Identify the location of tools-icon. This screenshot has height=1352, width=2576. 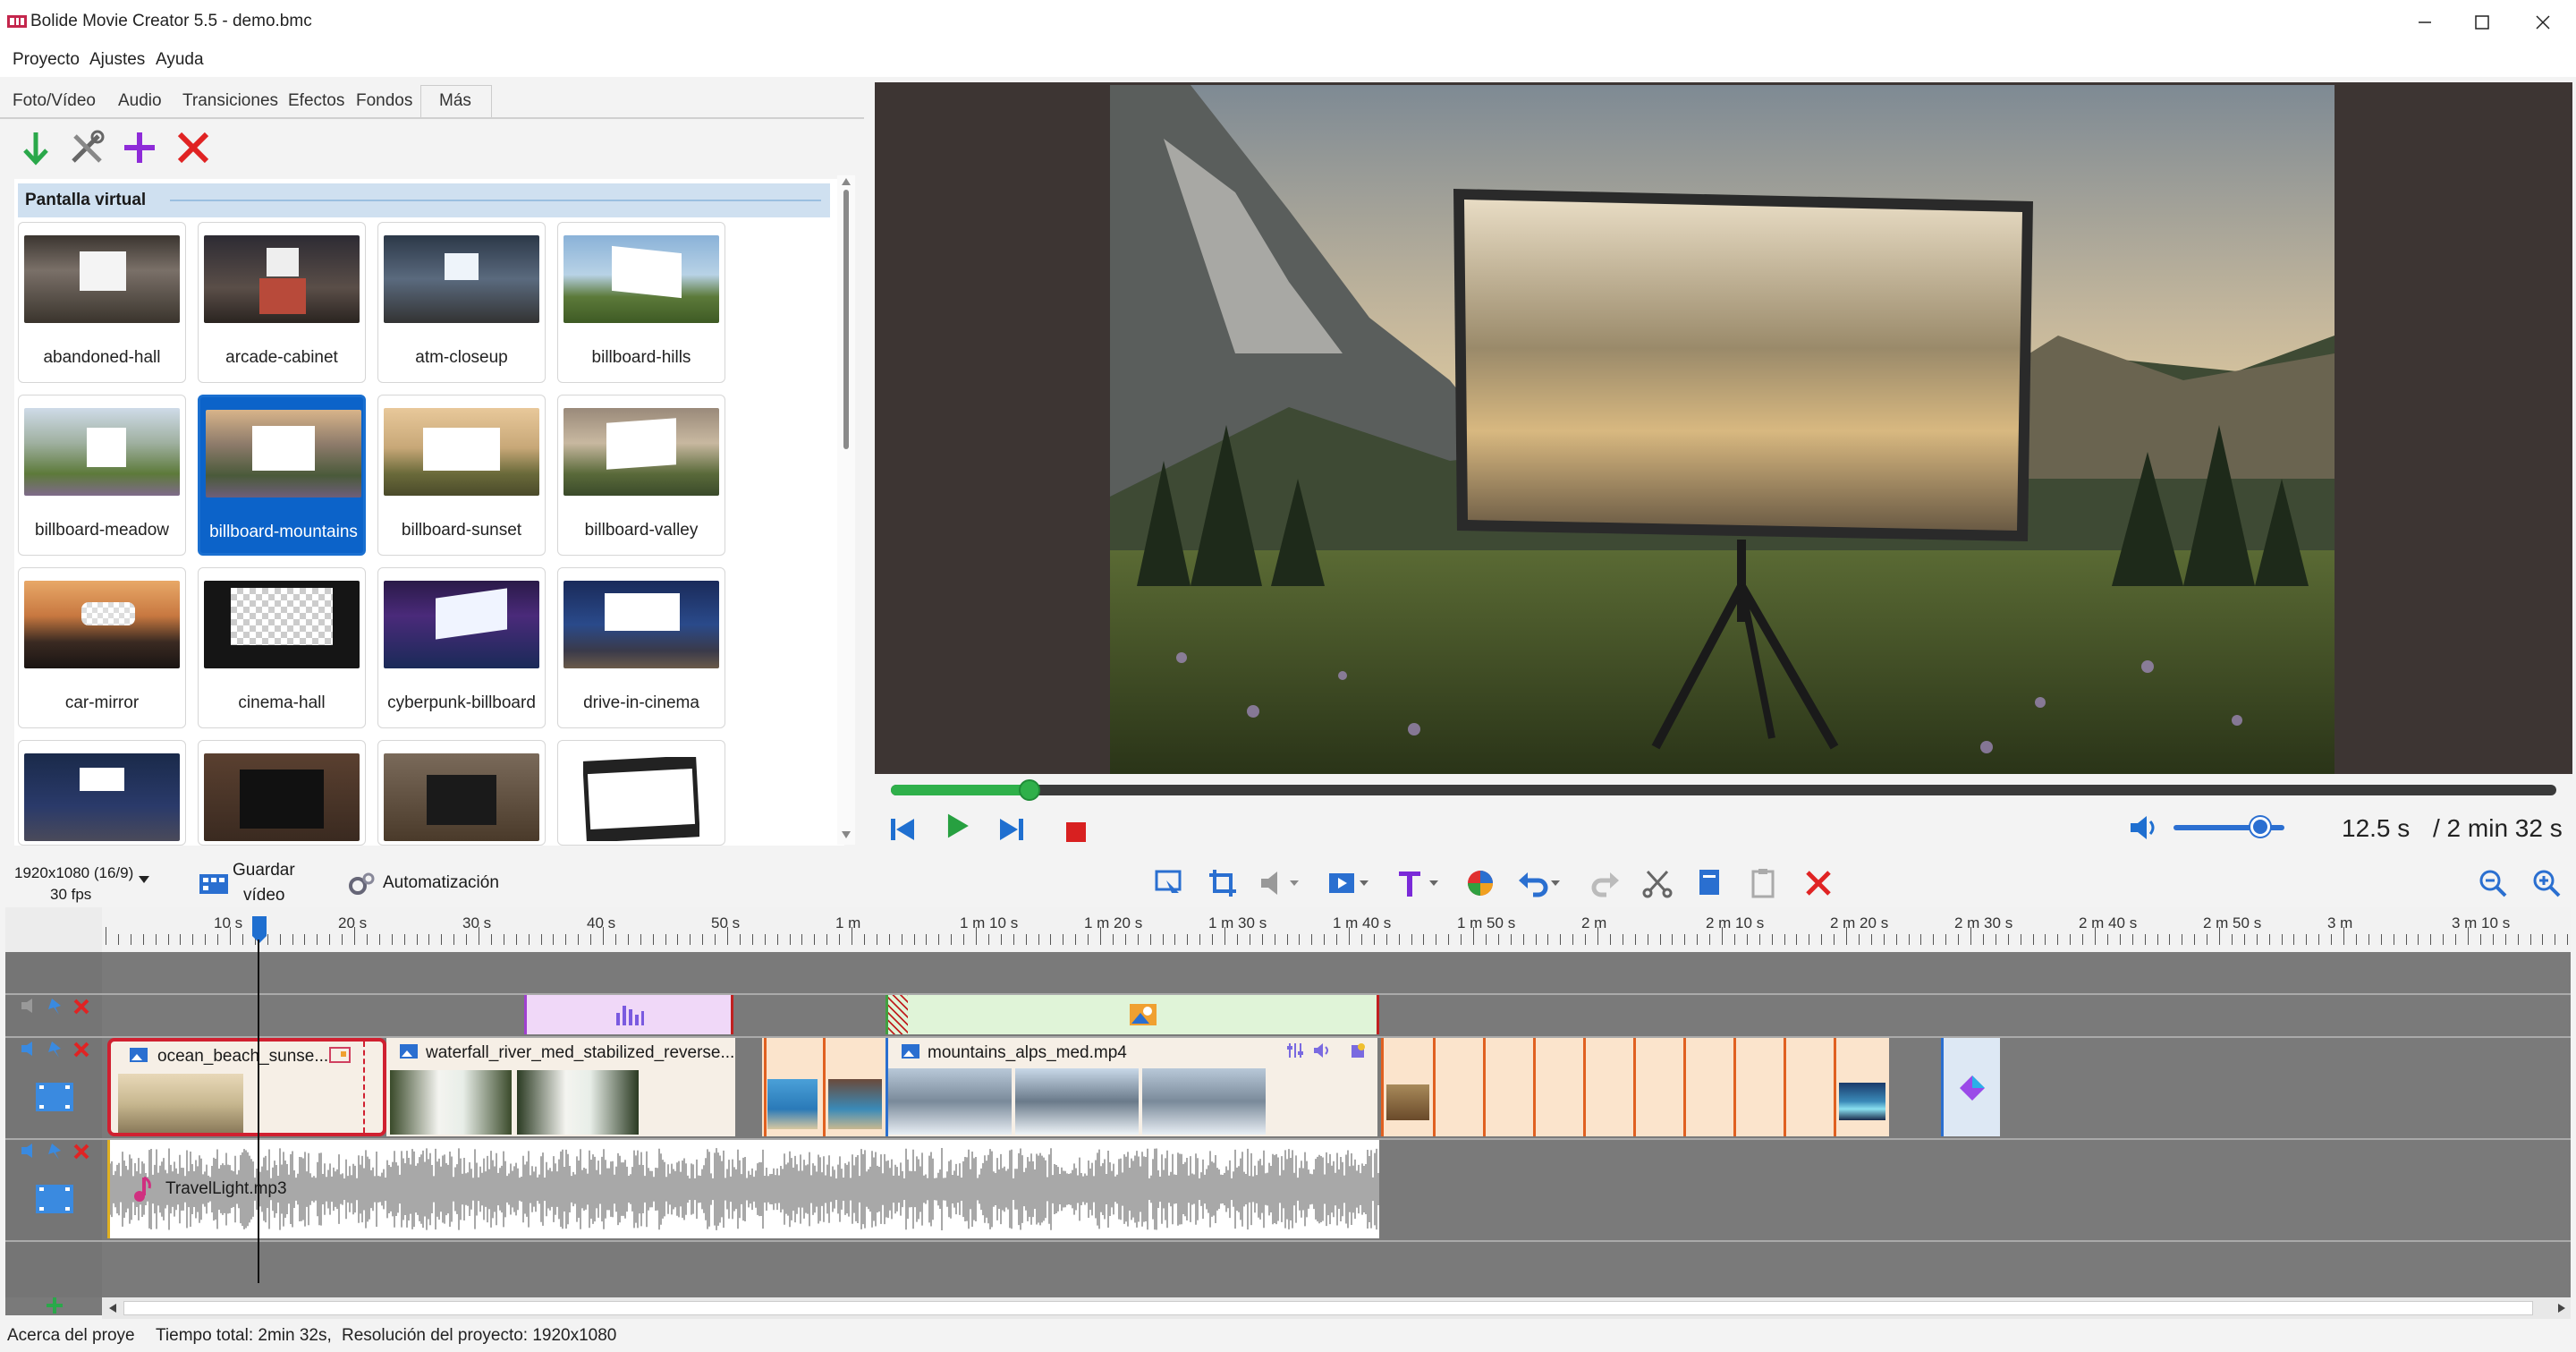
(87, 147).